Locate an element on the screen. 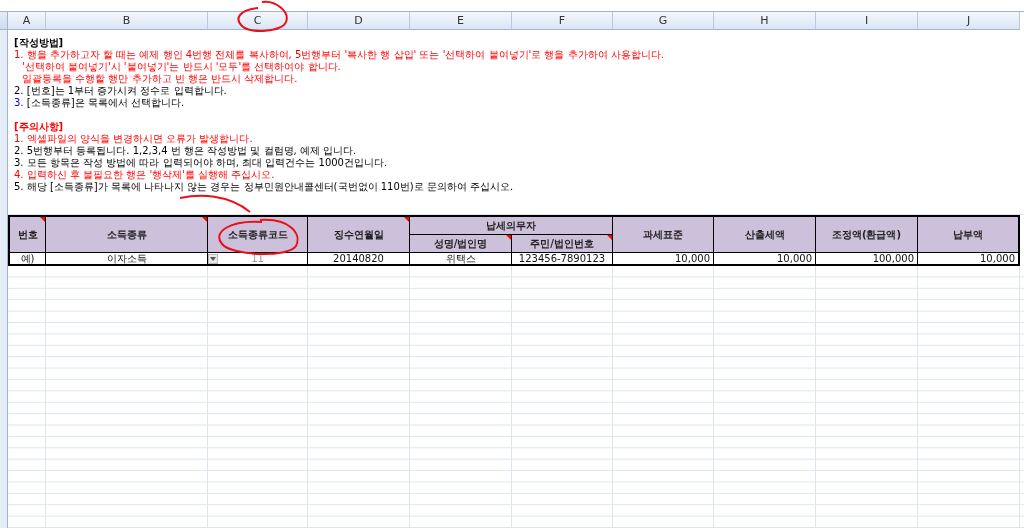  table-cell: 예) is located at coordinates (27, 259).